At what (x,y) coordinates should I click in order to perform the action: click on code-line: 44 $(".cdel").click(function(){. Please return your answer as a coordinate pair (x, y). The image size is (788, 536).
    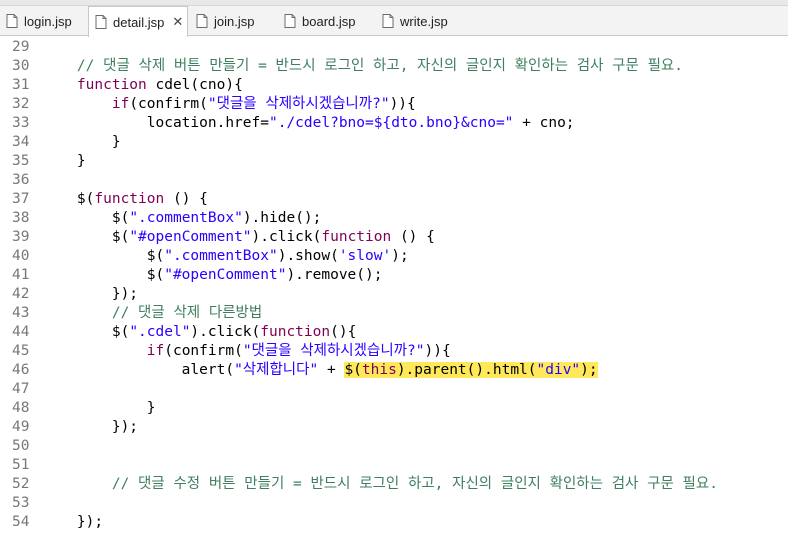
    Looking at the image, I should click on (394, 332).